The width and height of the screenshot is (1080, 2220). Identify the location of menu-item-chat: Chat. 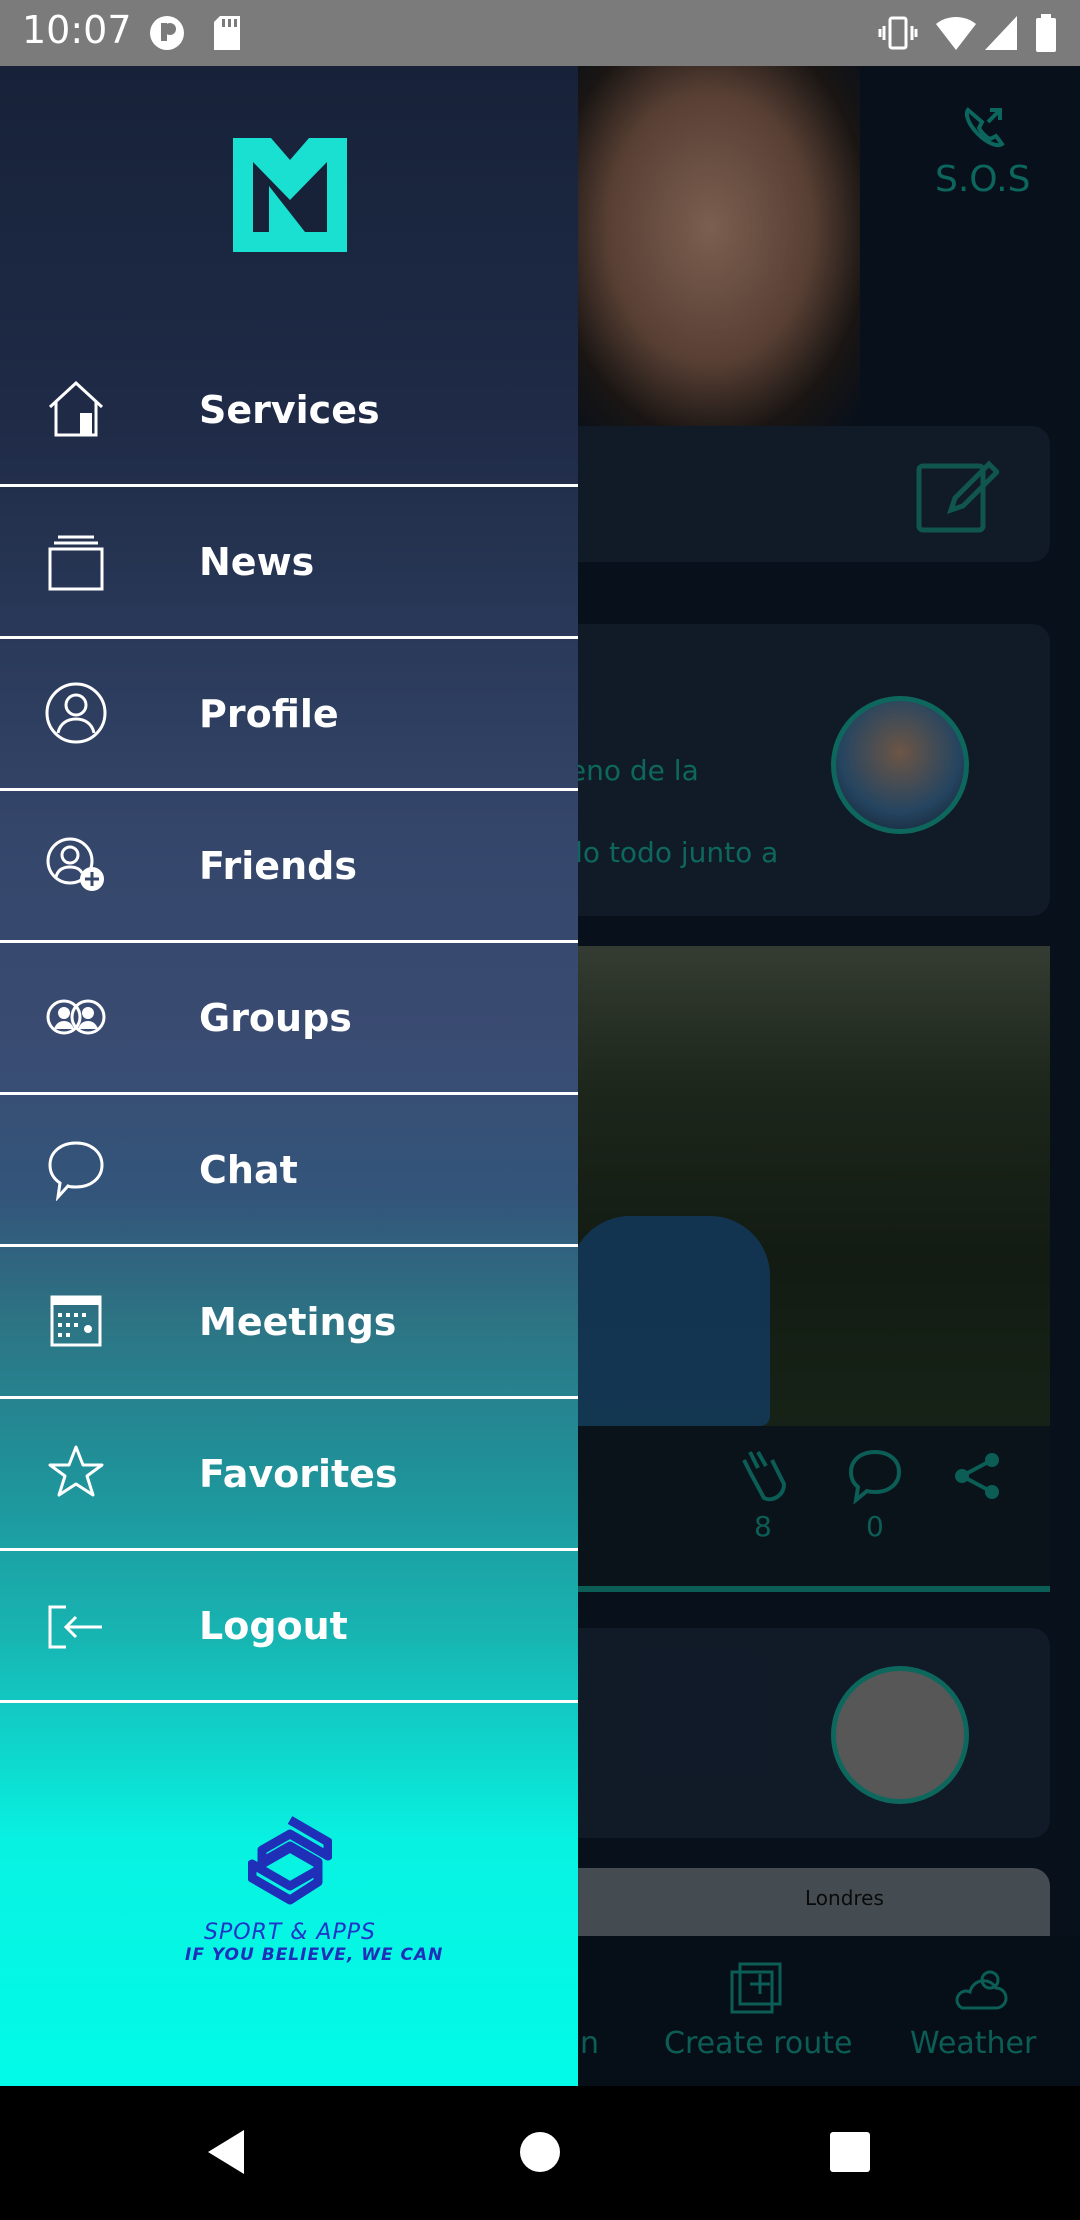
(289, 1171).